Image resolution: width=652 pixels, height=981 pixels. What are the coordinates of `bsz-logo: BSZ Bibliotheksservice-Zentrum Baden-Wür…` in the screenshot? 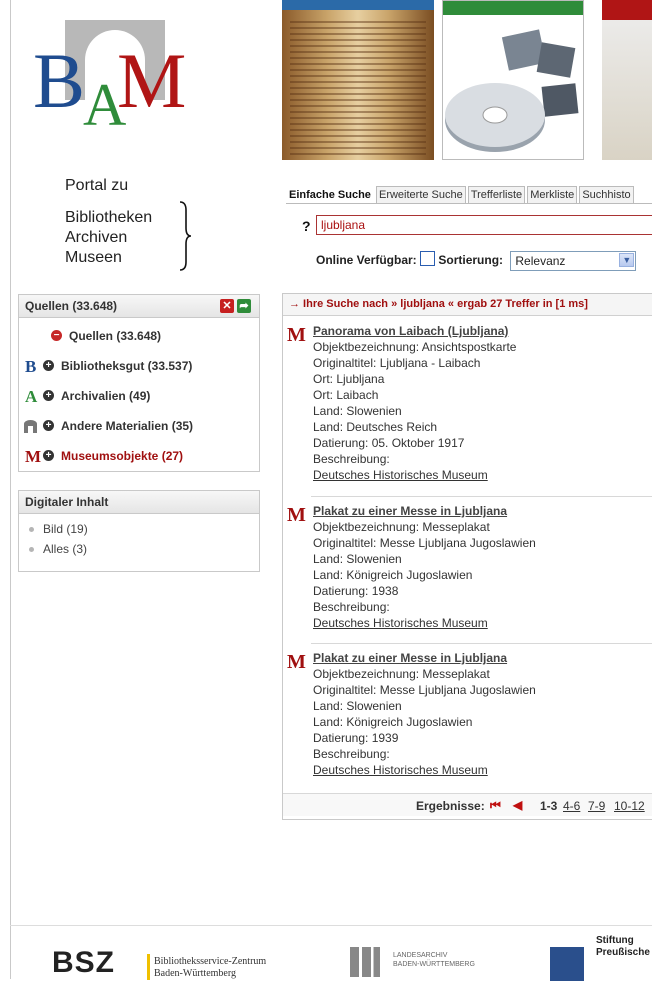 It's located at (159, 963).